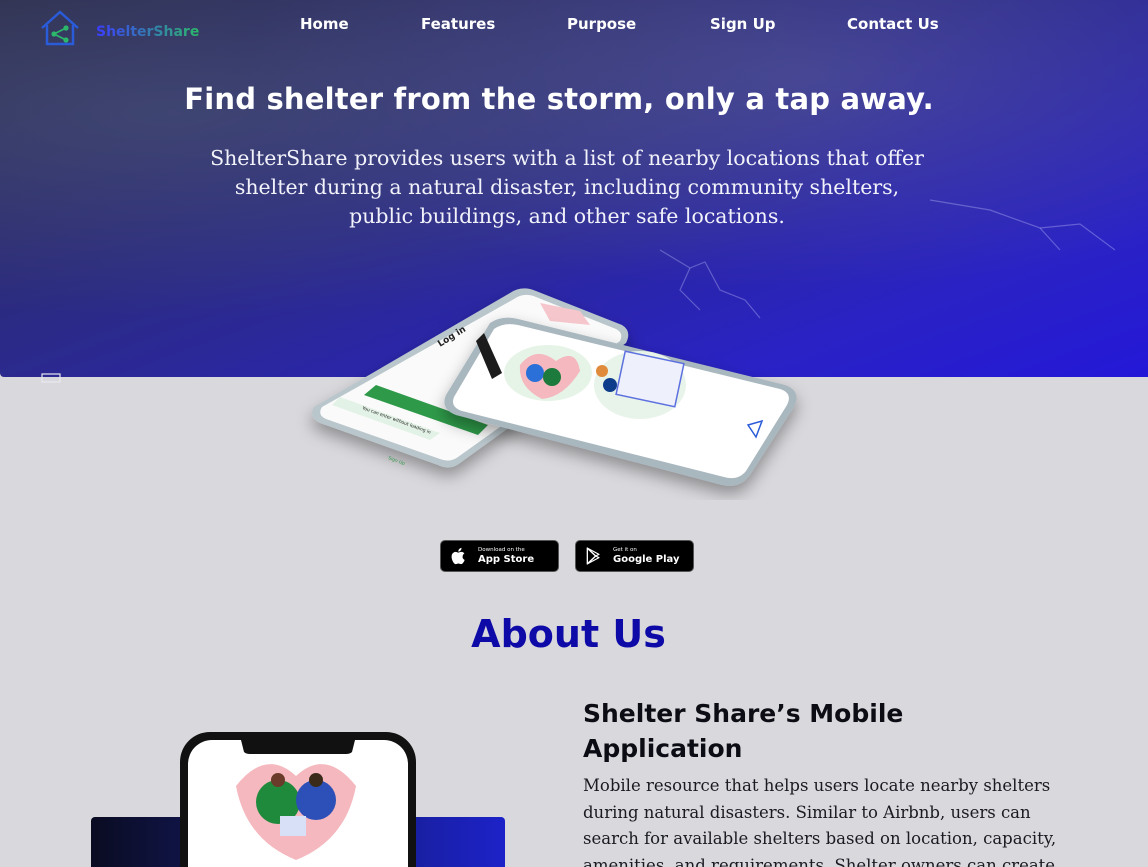  I want to click on app-store-button: Download on the App Store, so click(499, 556).